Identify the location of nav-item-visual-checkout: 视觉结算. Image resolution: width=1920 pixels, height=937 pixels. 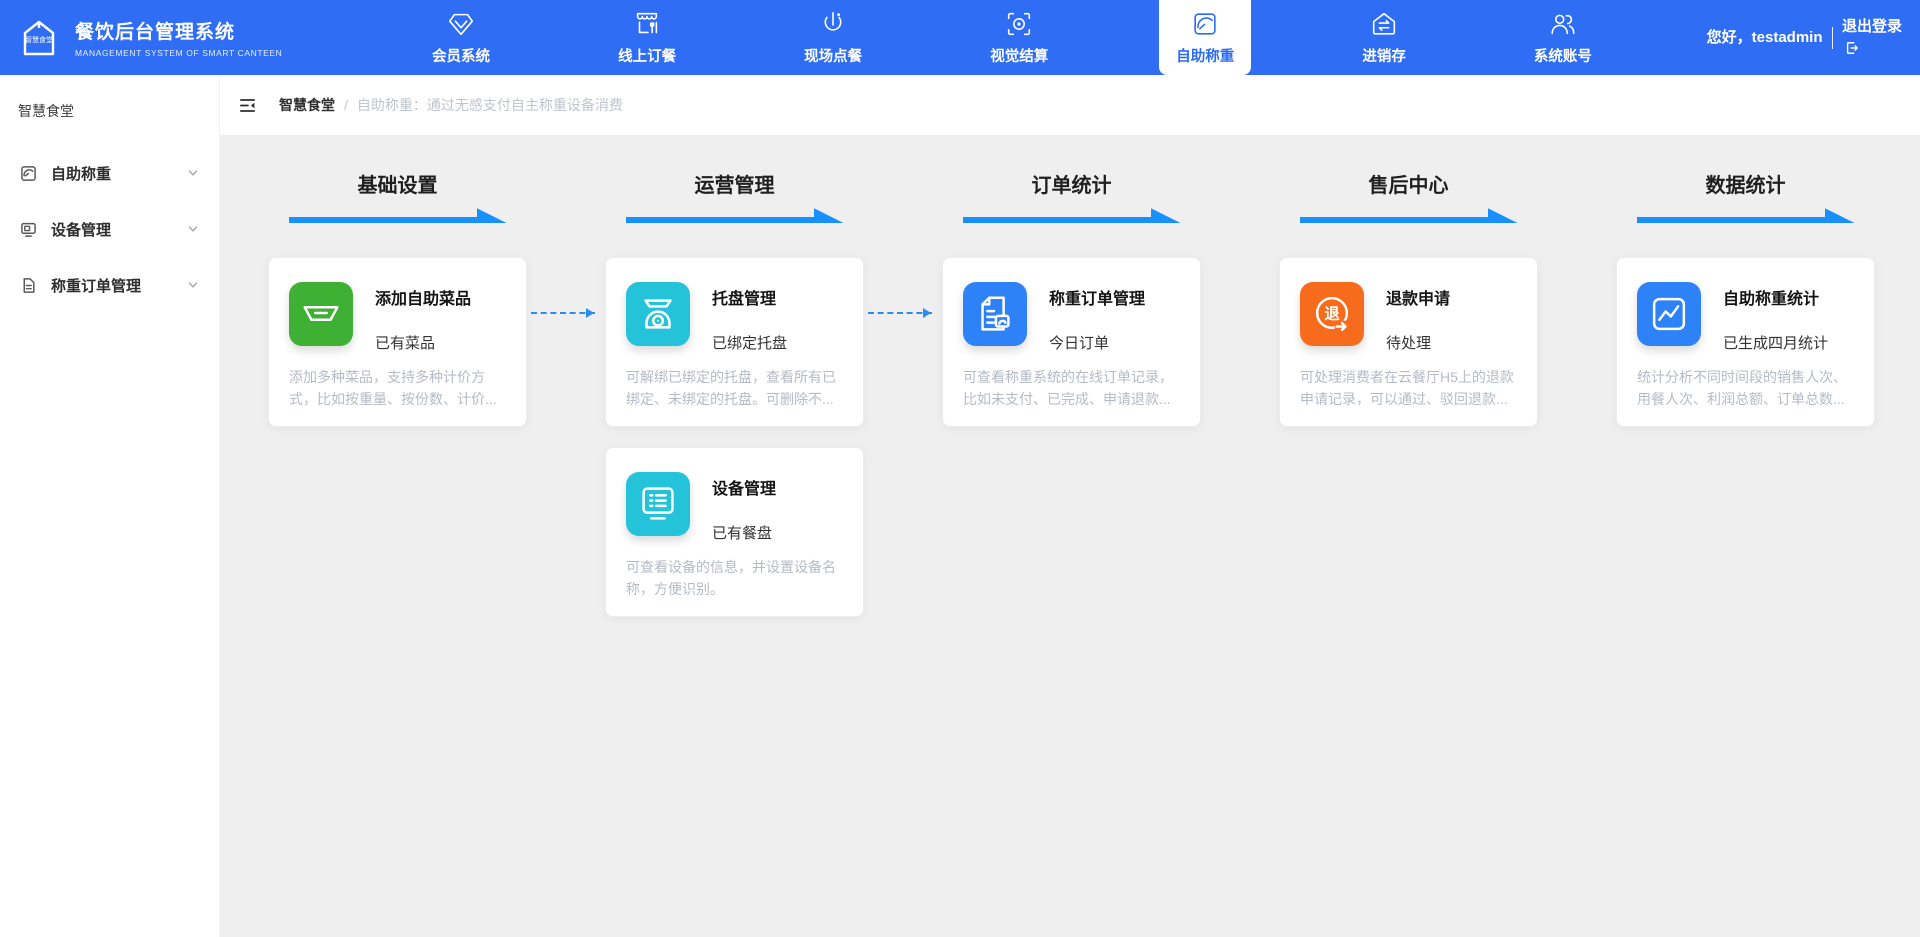
(1019, 37).